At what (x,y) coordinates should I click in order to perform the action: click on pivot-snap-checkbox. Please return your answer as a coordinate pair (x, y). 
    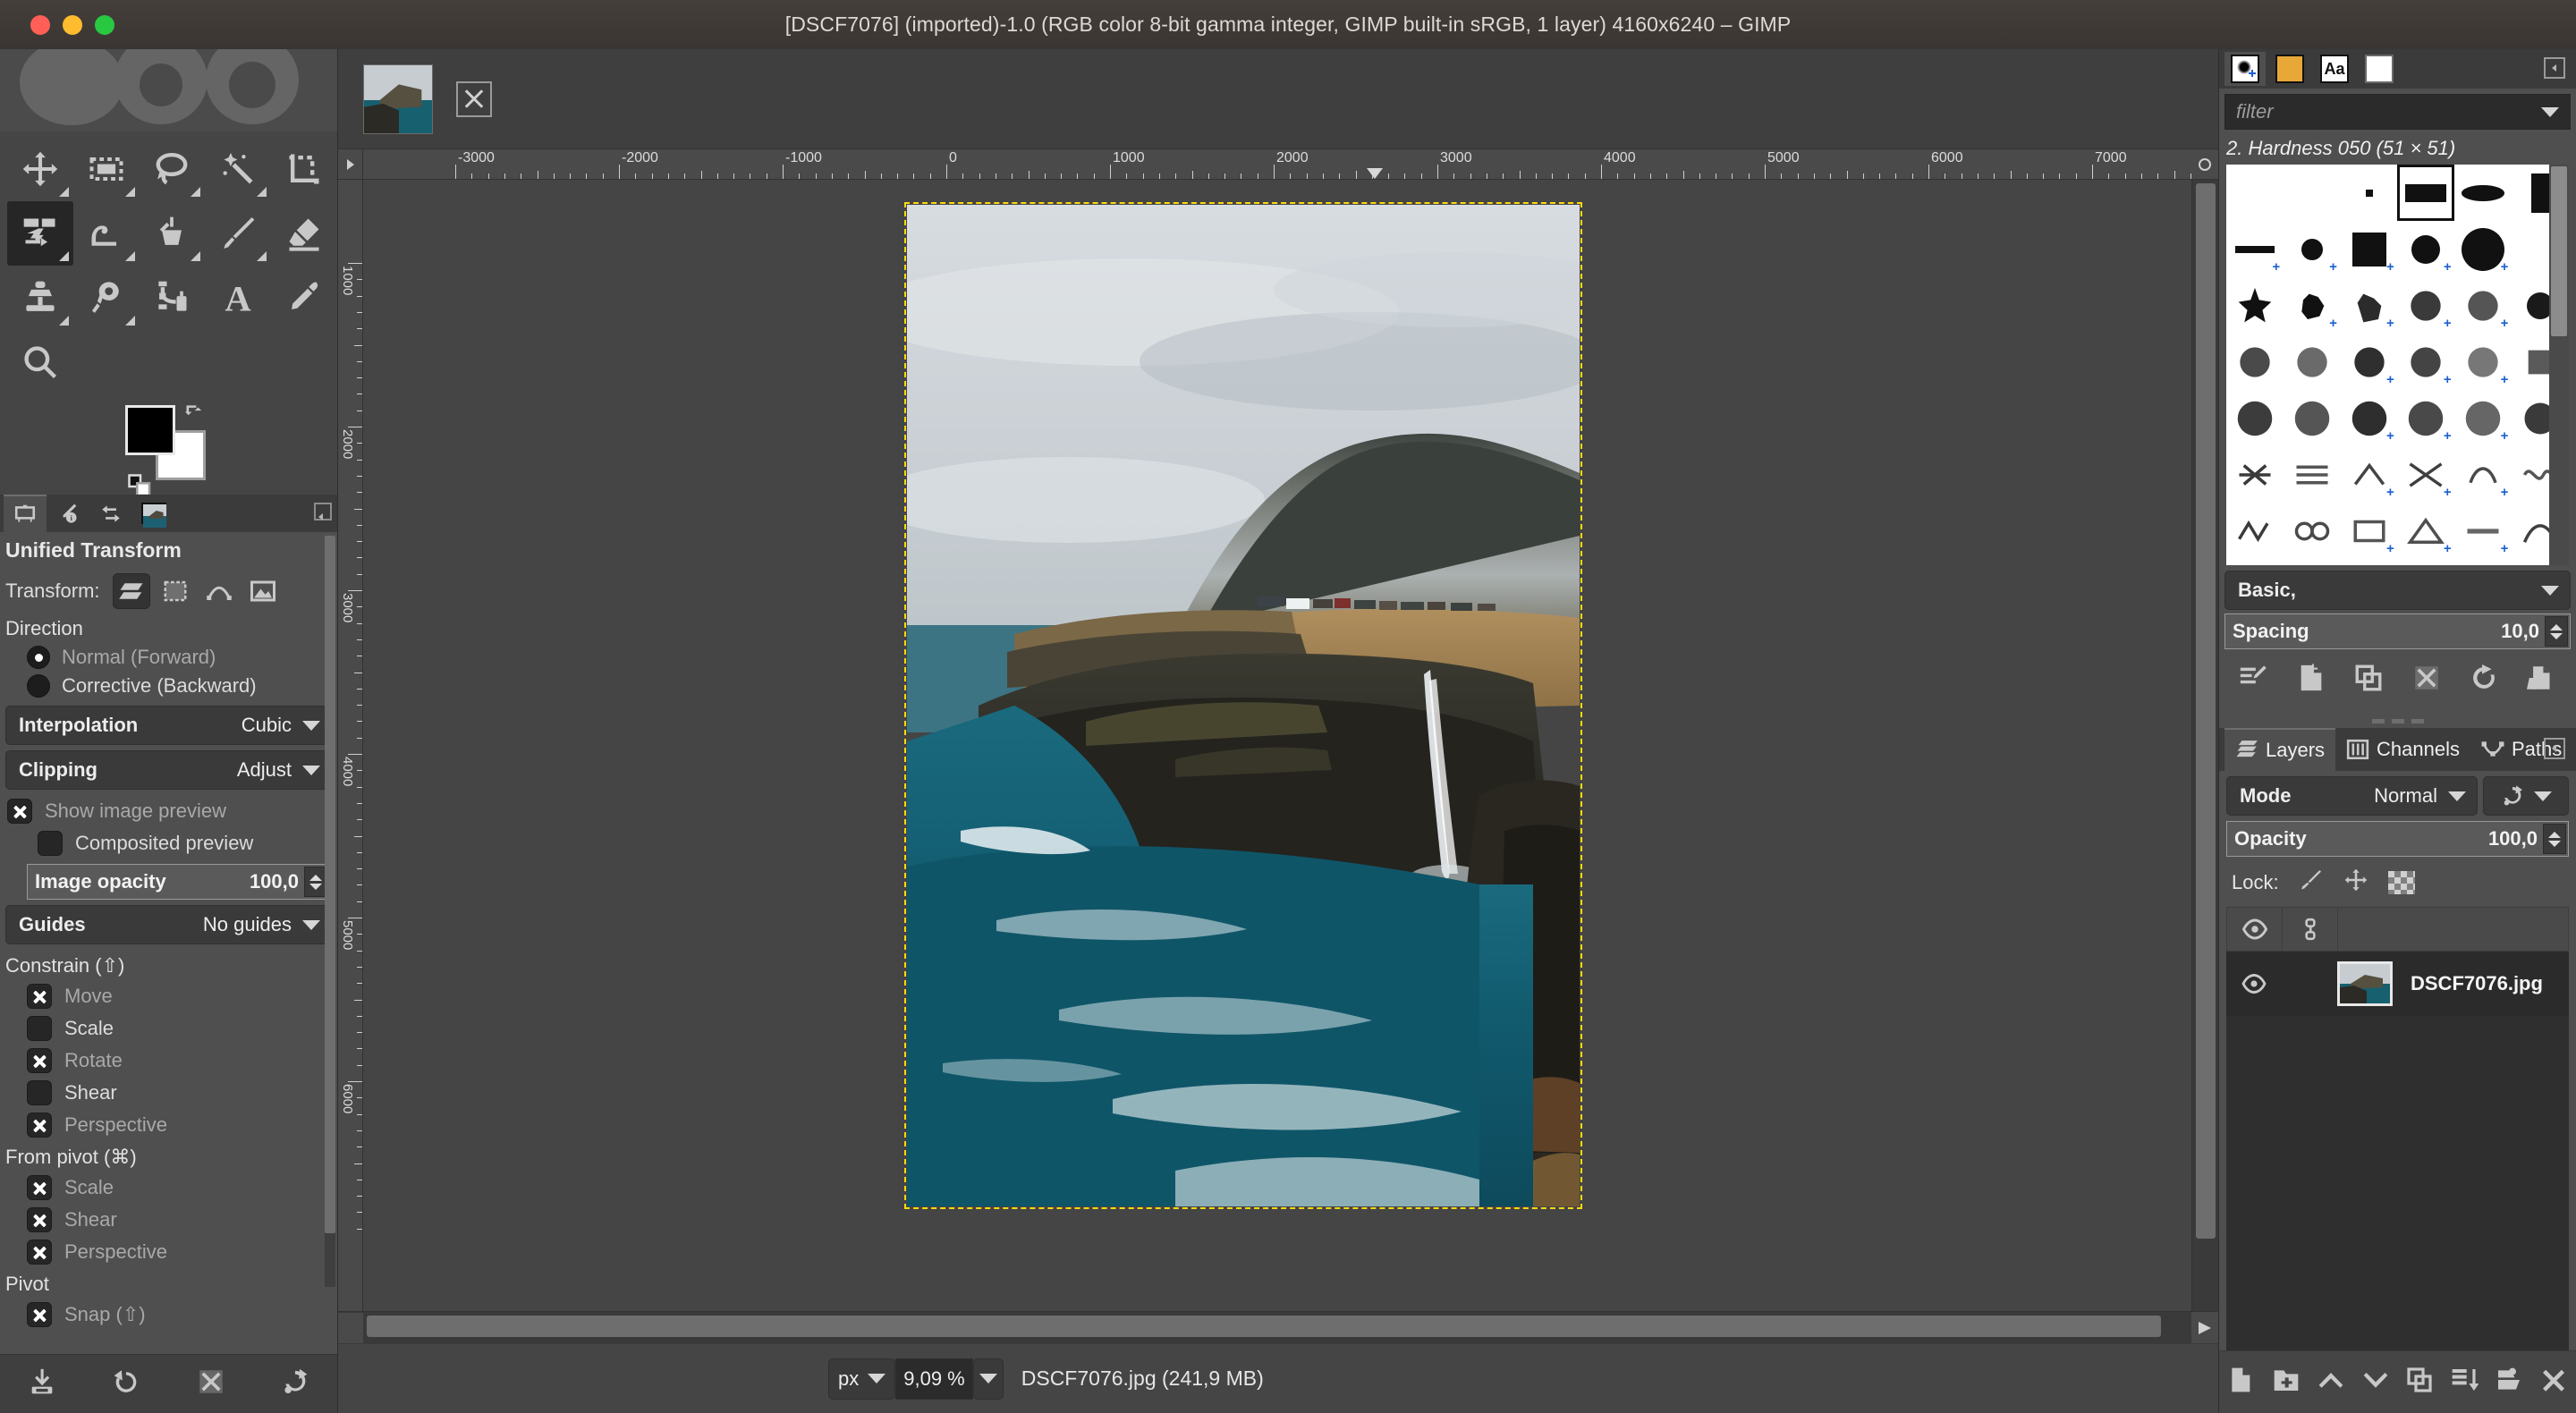
    Looking at the image, I should click on (39, 1314).